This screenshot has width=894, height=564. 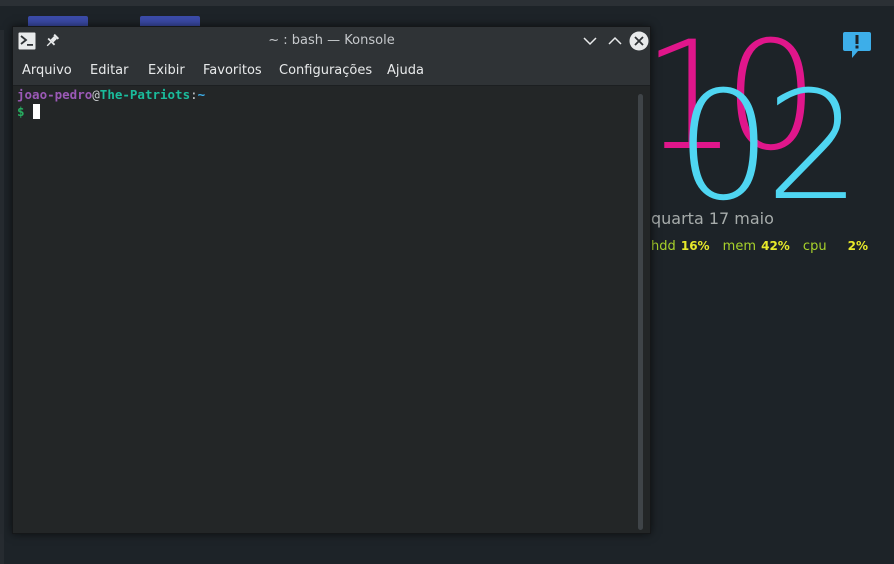 I want to click on menu-exibir: Exibir, so click(x=166, y=71).